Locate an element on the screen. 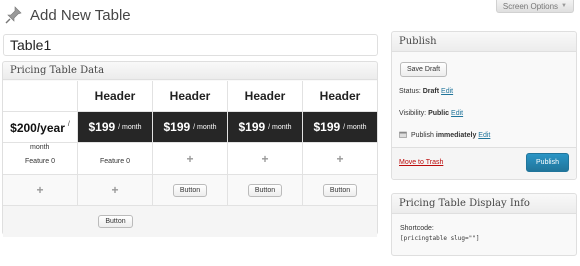 The width and height of the screenshot is (580, 266). save-draft-button: Save Draft is located at coordinates (424, 69).